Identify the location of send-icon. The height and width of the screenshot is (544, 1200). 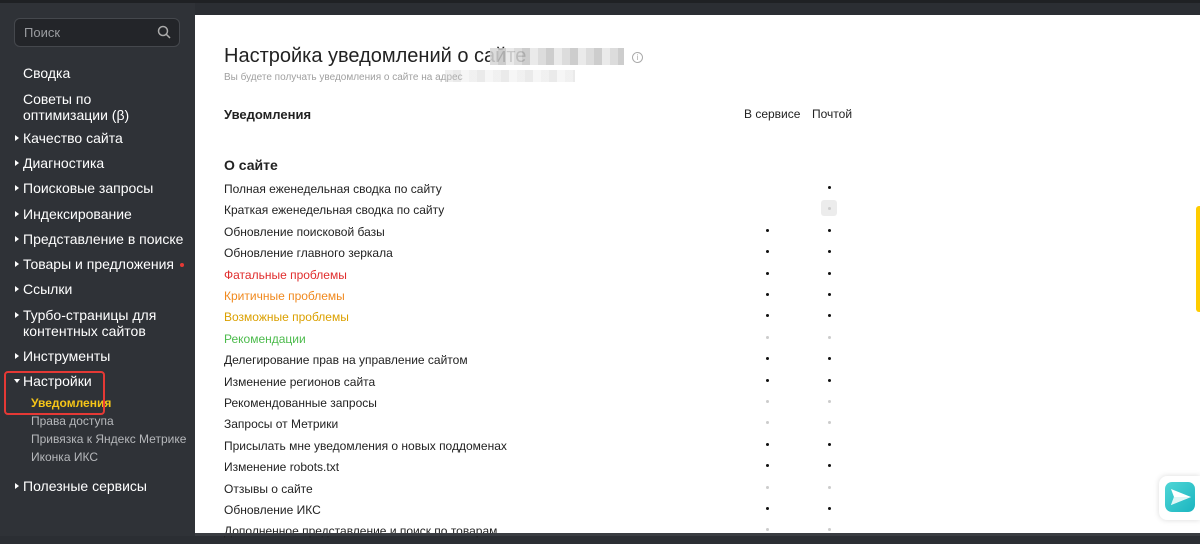
(1180, 497).